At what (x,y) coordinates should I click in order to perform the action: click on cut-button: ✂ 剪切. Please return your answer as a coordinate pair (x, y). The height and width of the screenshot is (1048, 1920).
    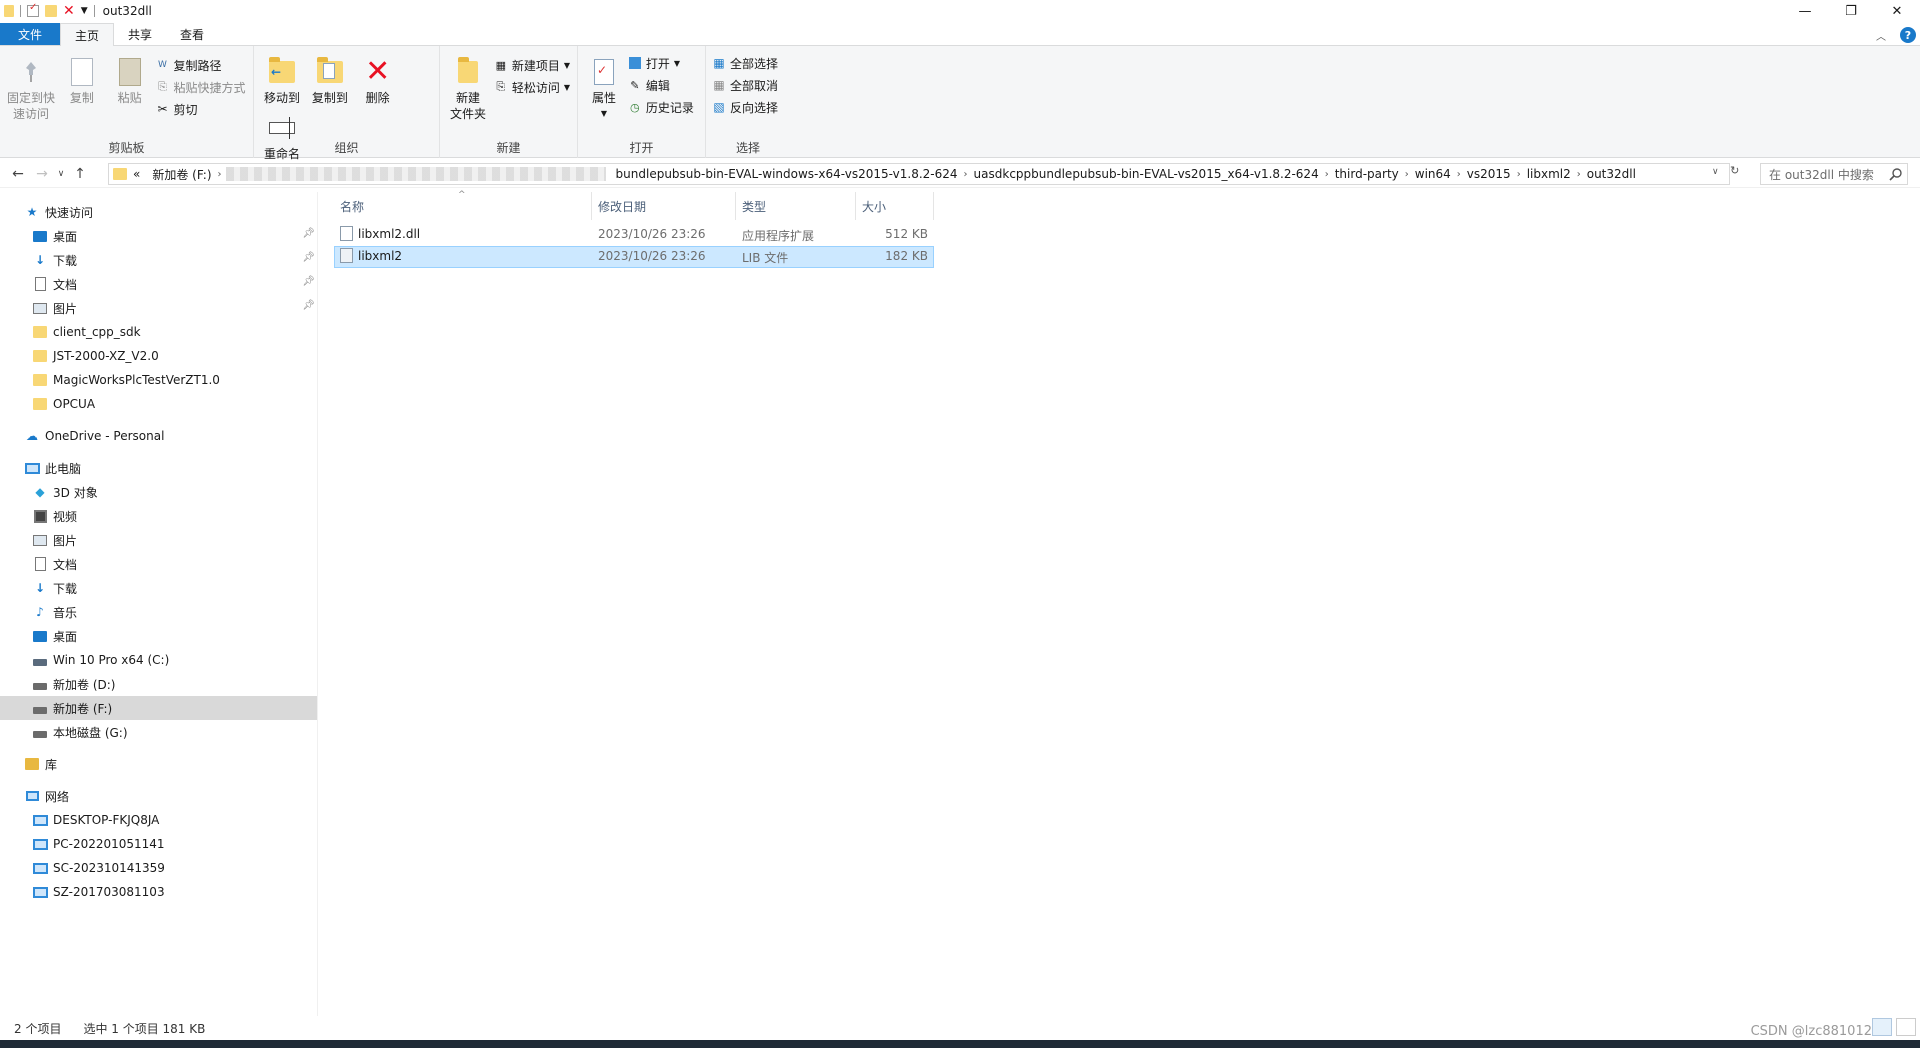
    Looking at the image, I should click on (200, 109).